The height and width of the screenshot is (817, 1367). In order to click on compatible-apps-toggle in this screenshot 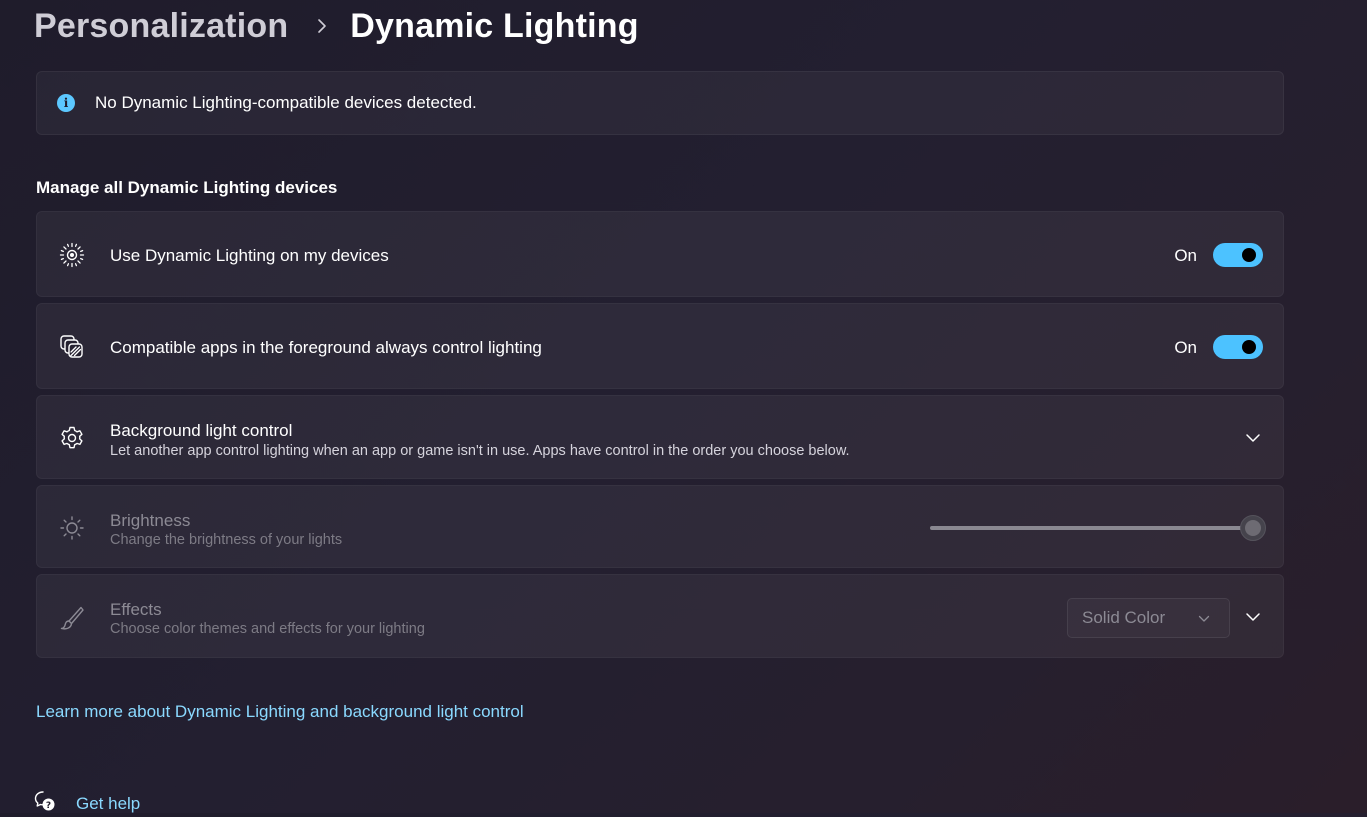, I will do `click(1238, 347)`.